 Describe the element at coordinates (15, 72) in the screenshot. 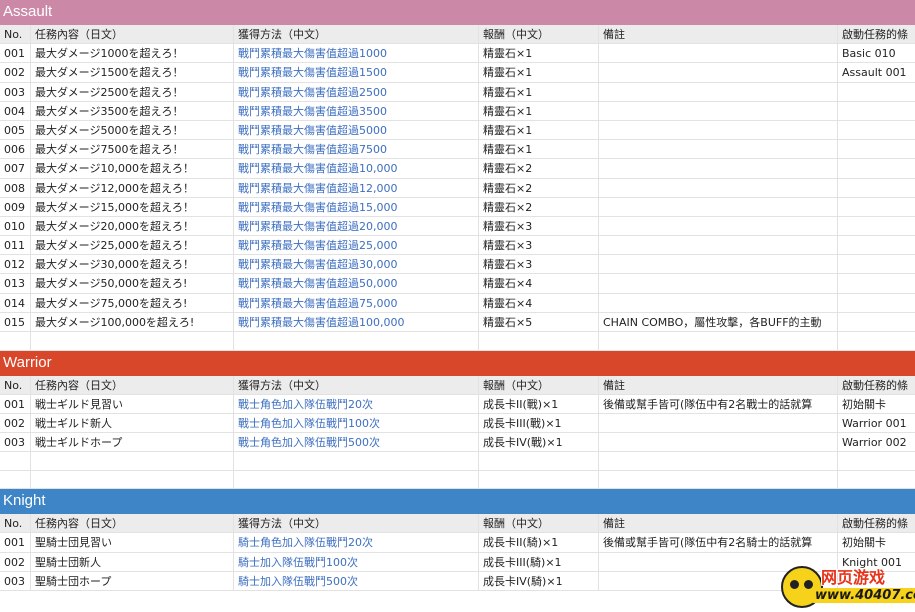

I see `table-cell: 002` at that location.